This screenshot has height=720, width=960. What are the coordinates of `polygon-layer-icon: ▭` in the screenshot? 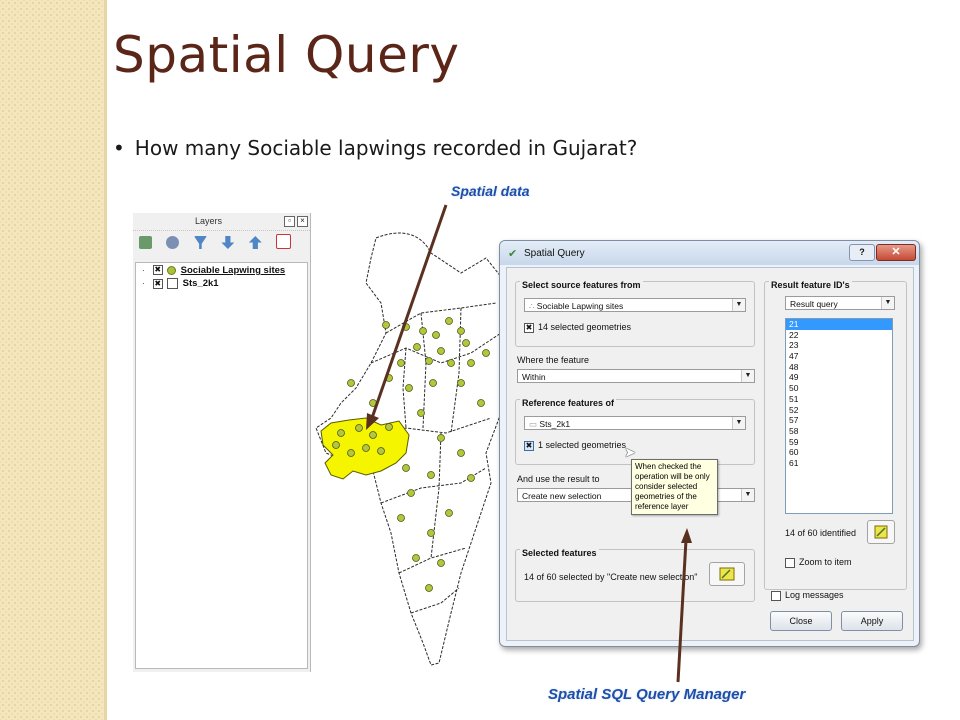 It's located at (534, 424).